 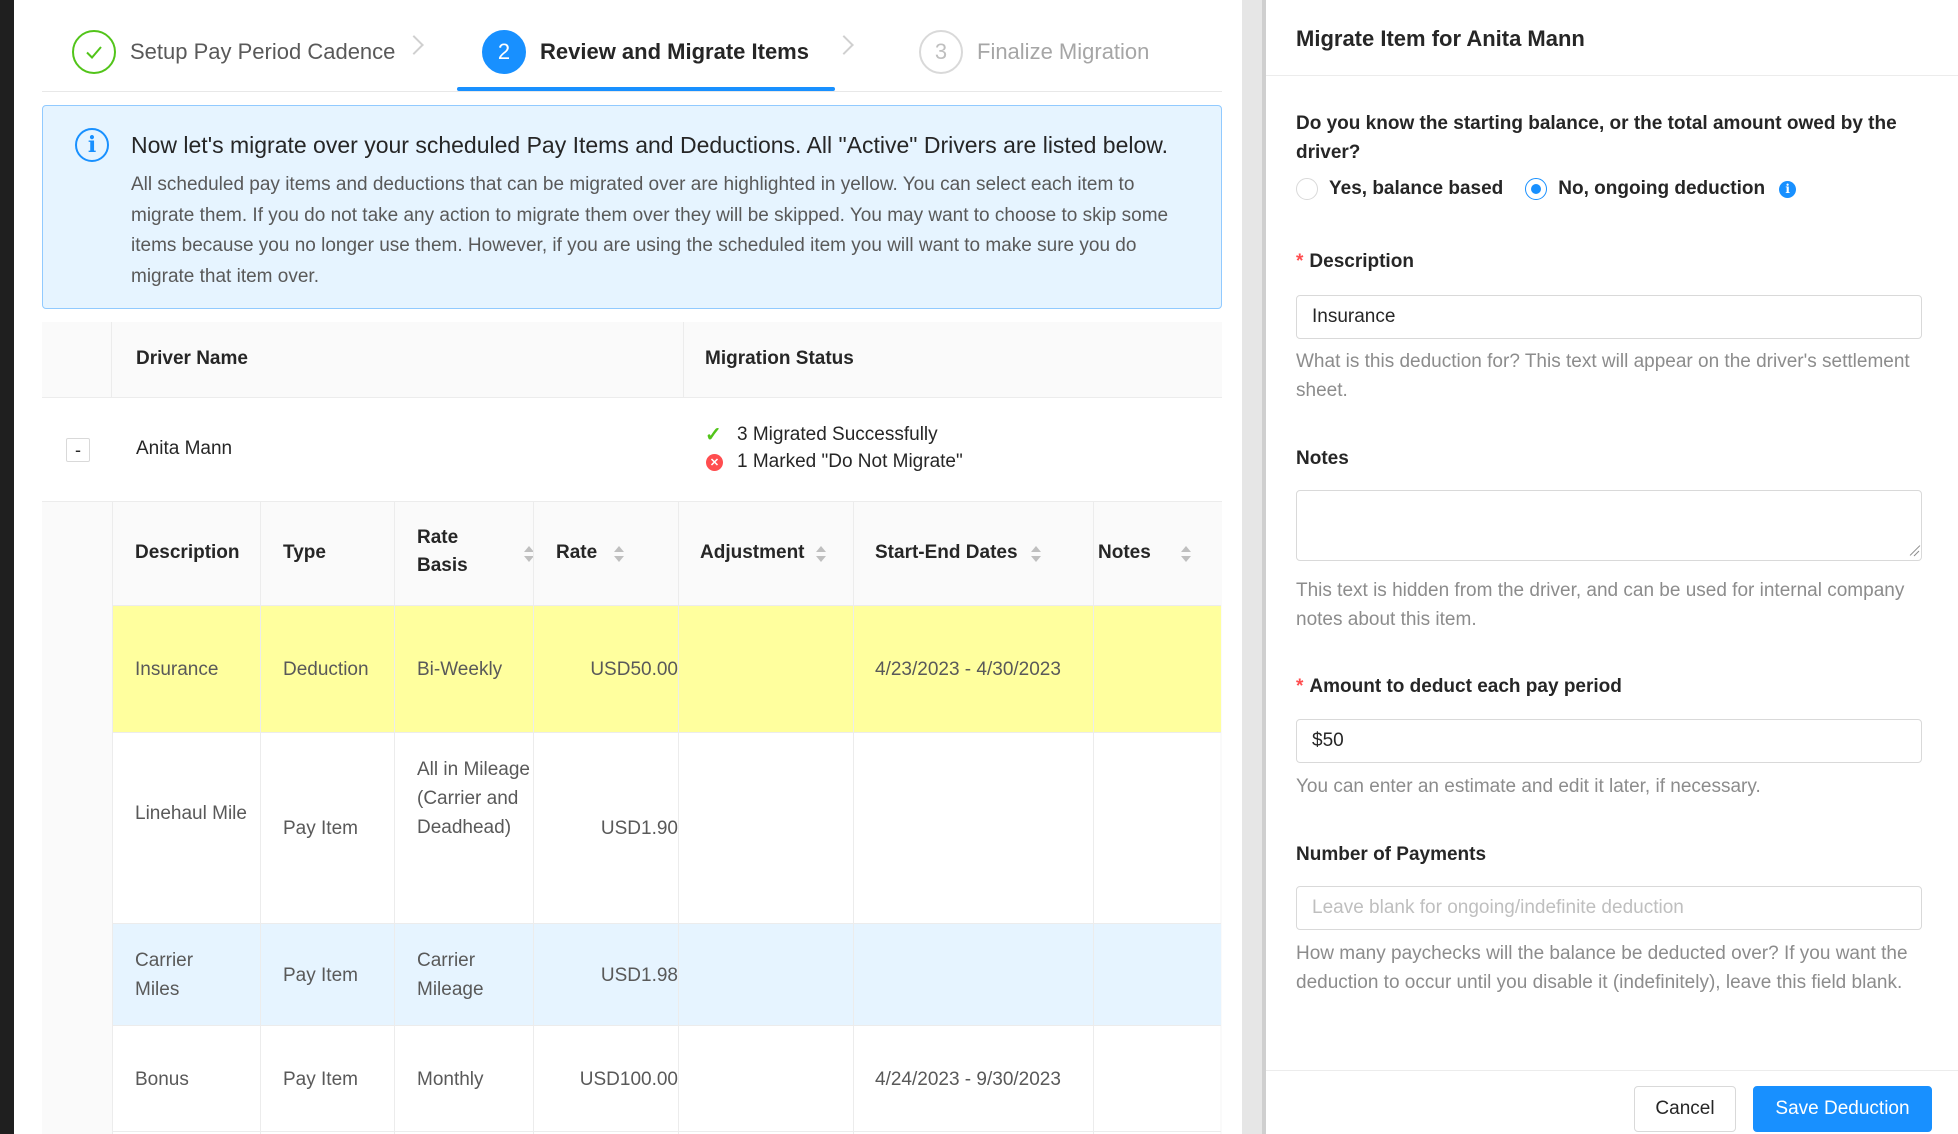 What do you see at coordinates (1459, 686) in the screenshot?
I see `amount-label: * Amount to deduct each pay period` at bounding box center [1459, 686].